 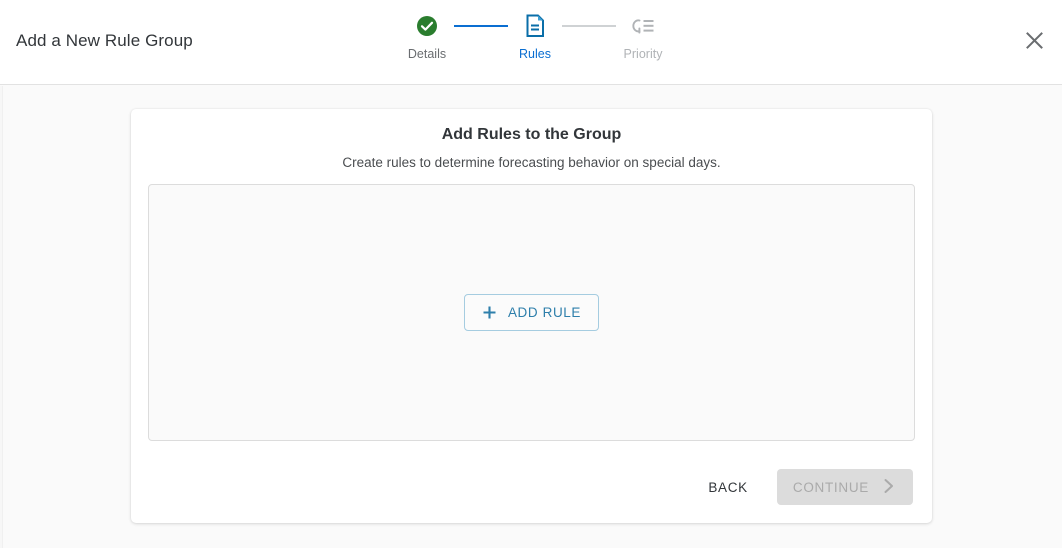 I want to click on card-title: Add Rules to the Group, so click(x=531, y=134).